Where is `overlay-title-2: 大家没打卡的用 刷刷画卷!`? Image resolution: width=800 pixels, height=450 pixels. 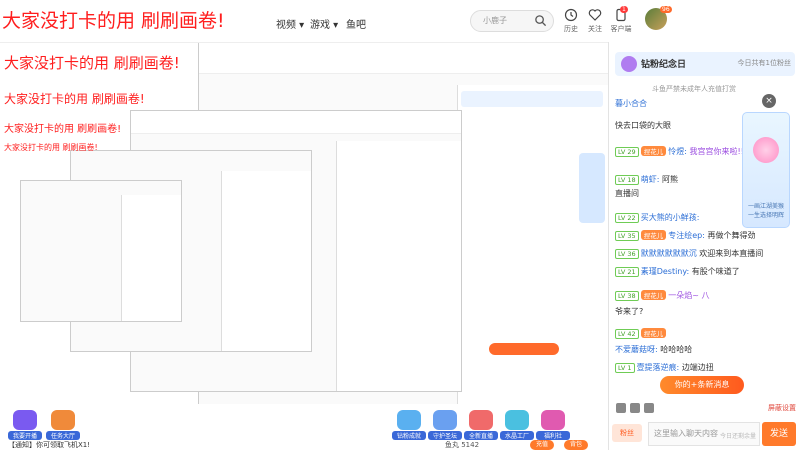
overlay-title-2: 大家没打卡的用 刷刷画卷! is located at coordinates (92, 63).